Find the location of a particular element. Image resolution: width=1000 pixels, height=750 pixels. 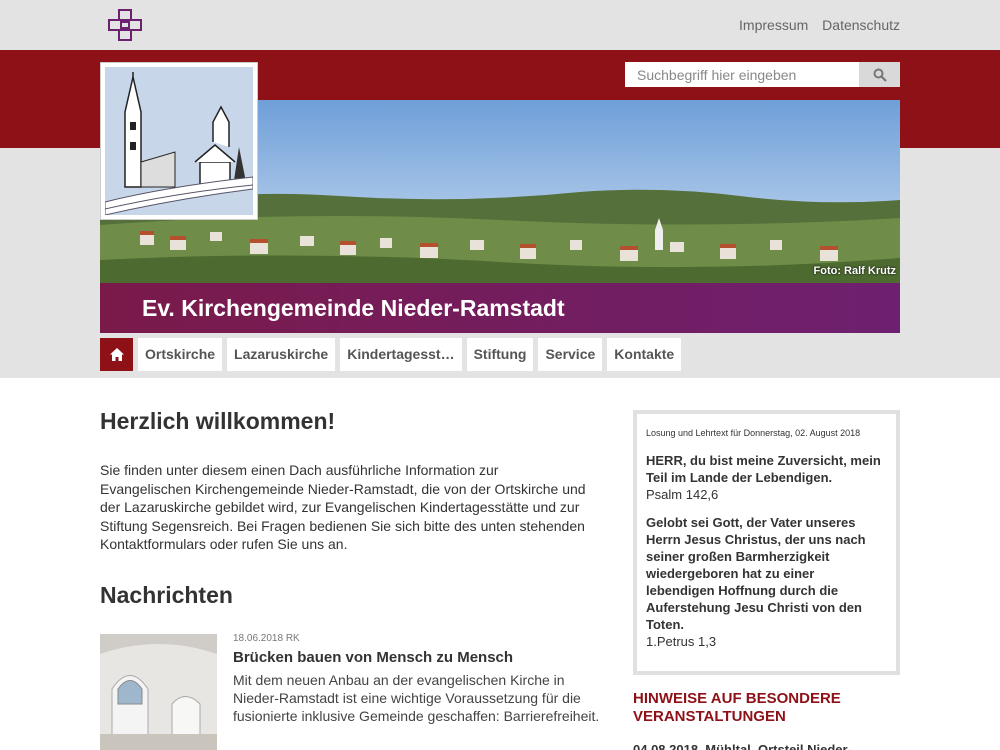

site-title-bar: Ev. Kirchengemeinde Nieder-Ramstadt is located at coordinates (500, 308).